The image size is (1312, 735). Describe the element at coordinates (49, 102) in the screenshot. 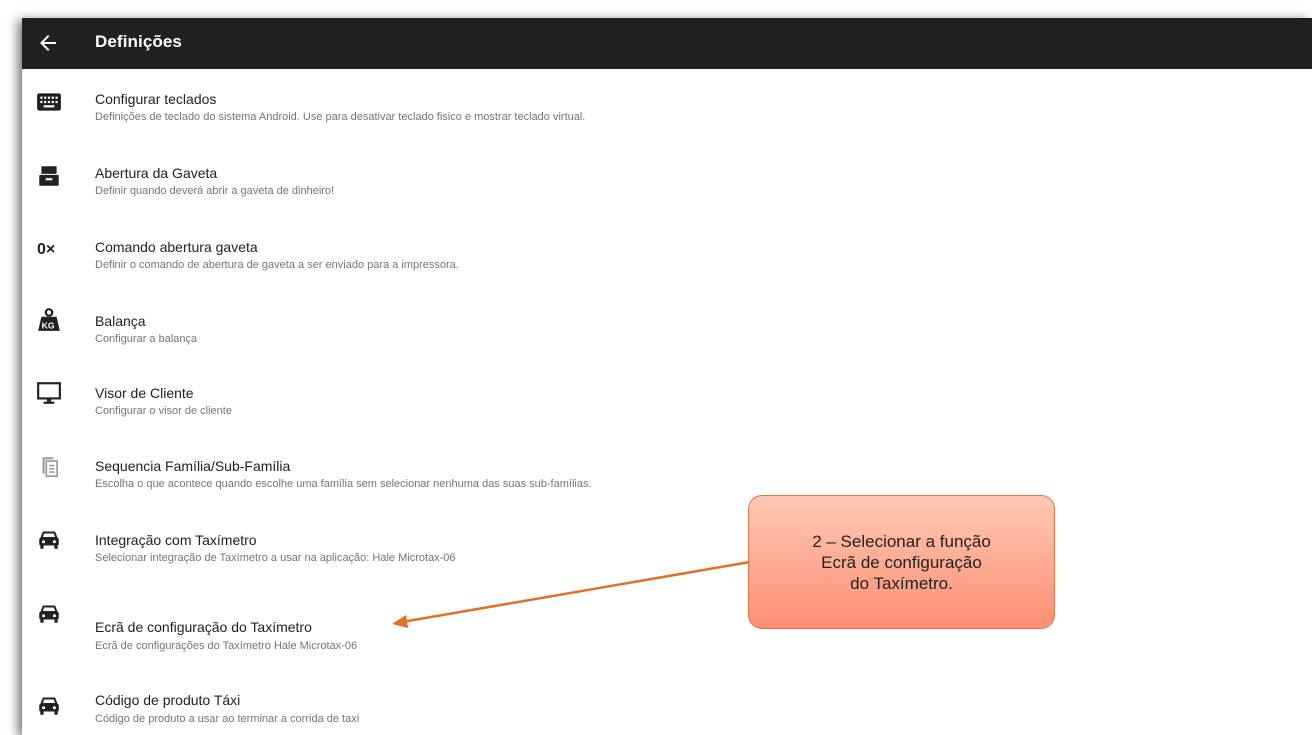

I see `keyboard-icon` at that location.